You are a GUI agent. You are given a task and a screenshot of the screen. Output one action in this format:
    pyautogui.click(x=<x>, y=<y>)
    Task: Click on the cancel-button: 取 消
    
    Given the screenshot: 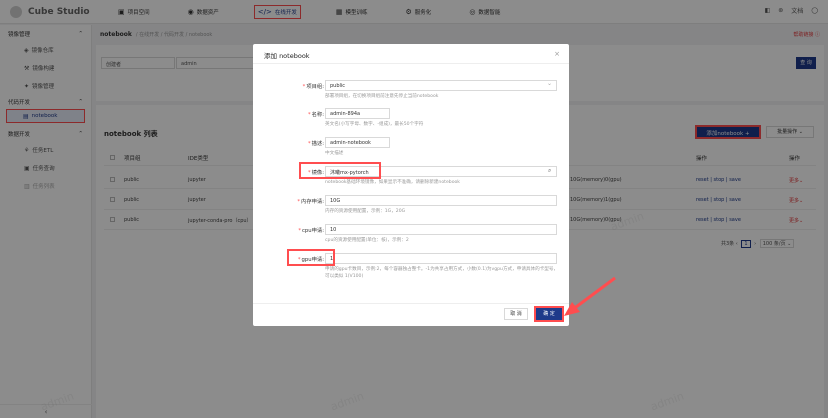 What is the action you would take?
    pyautogui.click(x=516, y=314)
    